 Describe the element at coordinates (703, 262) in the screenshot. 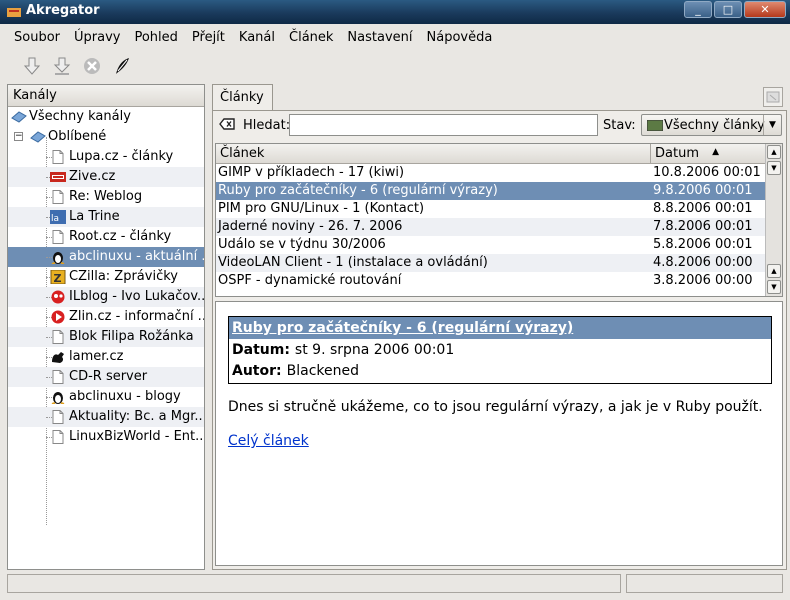

I see `article-row-date: 4.8.2006 00:00` at that location.